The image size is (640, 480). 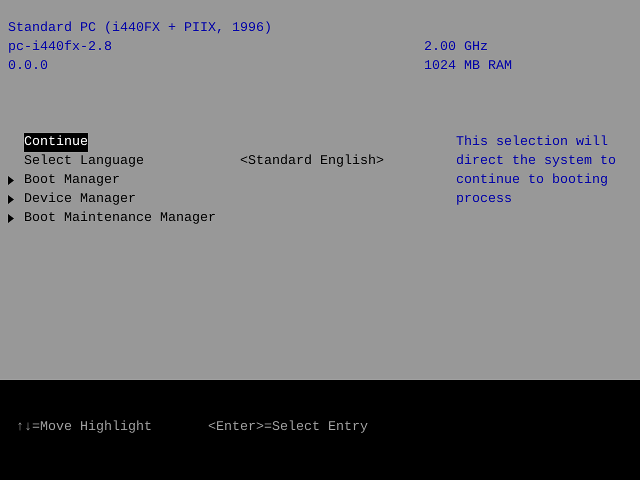 I want to click on system-info-text: 0.0.0, so click(x=28, y=67).